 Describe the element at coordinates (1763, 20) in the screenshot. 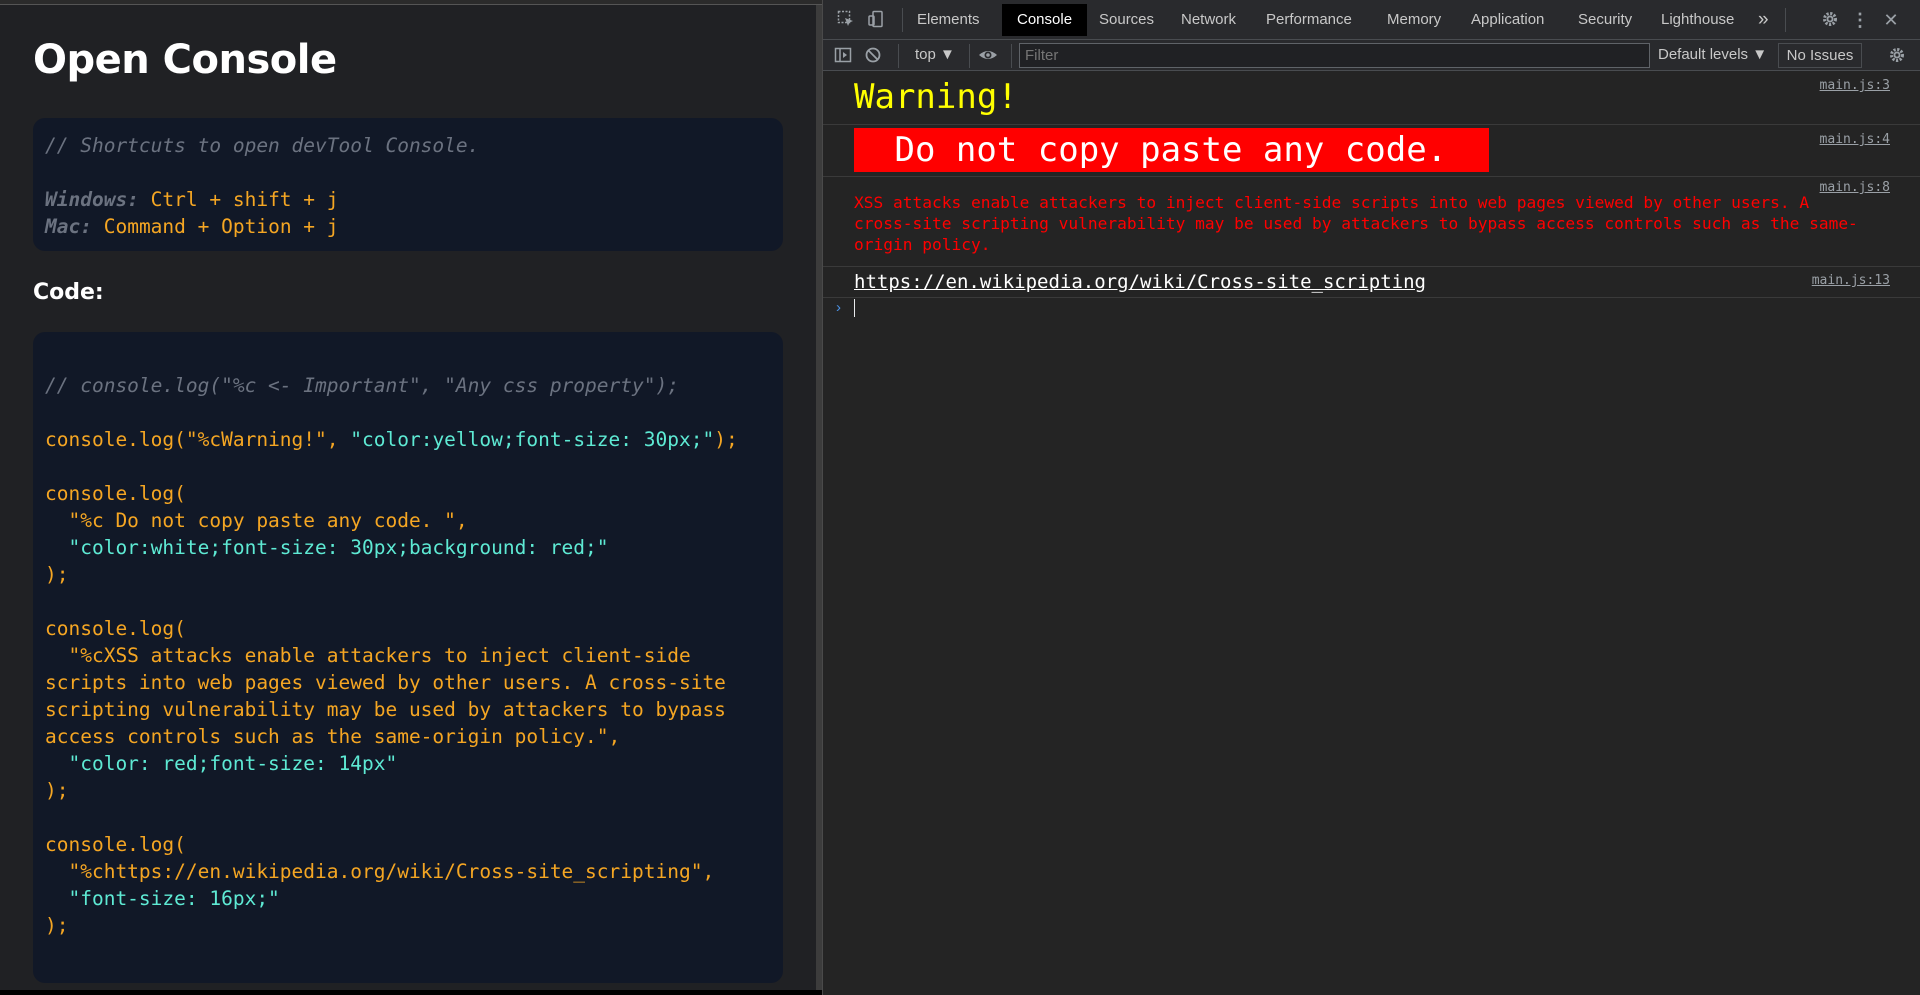

I see `more-tabs-icon: »` at that location.